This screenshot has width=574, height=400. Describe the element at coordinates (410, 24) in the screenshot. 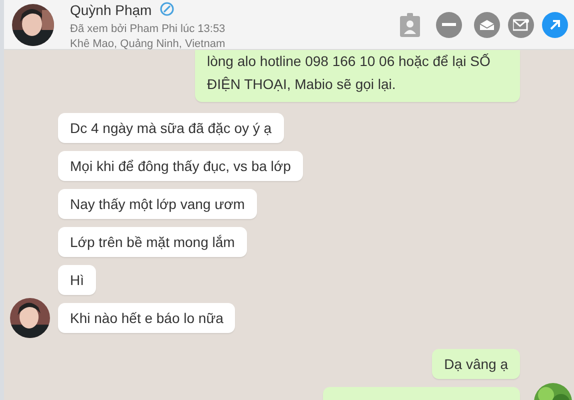

I see `contact-card-icon` at that location.